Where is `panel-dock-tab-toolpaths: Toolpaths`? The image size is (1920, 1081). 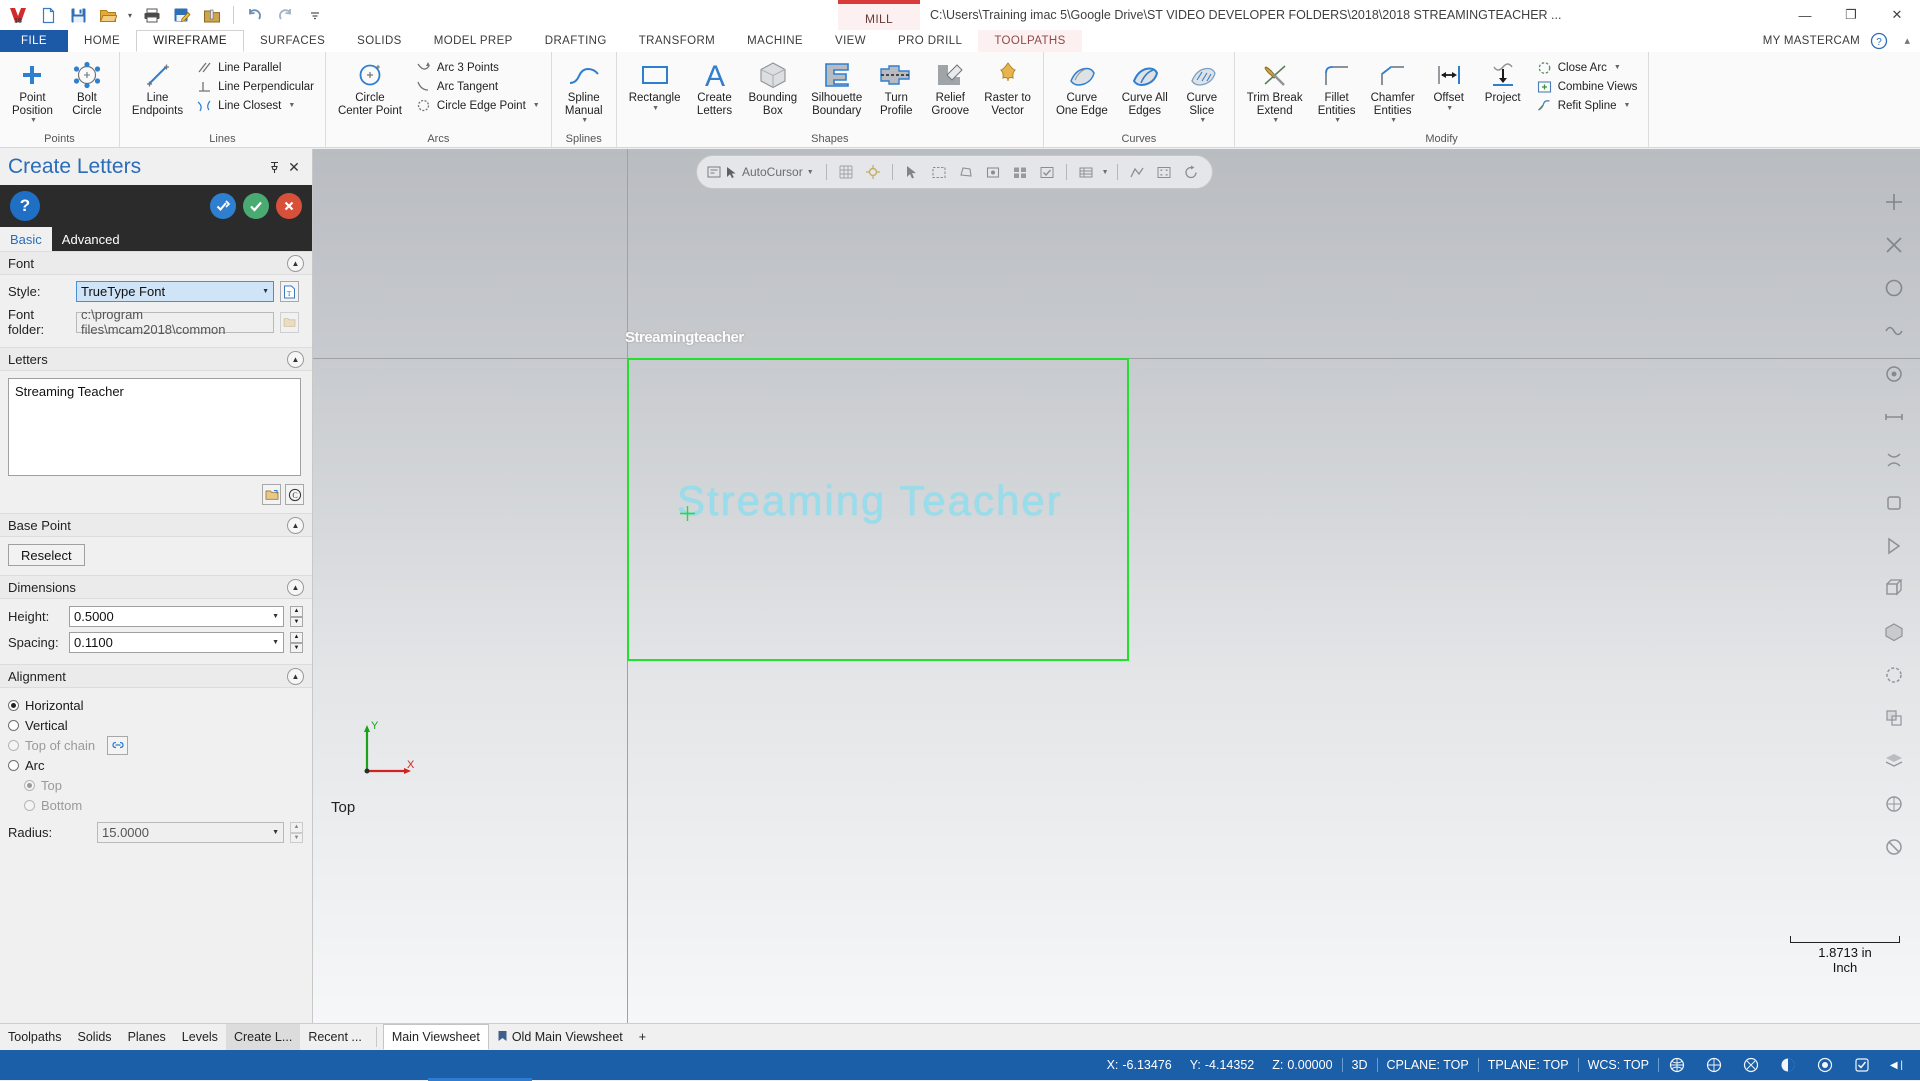 panel-dock-tab-toolpaths: Toolpaths is located at coordinates (35, 1037).